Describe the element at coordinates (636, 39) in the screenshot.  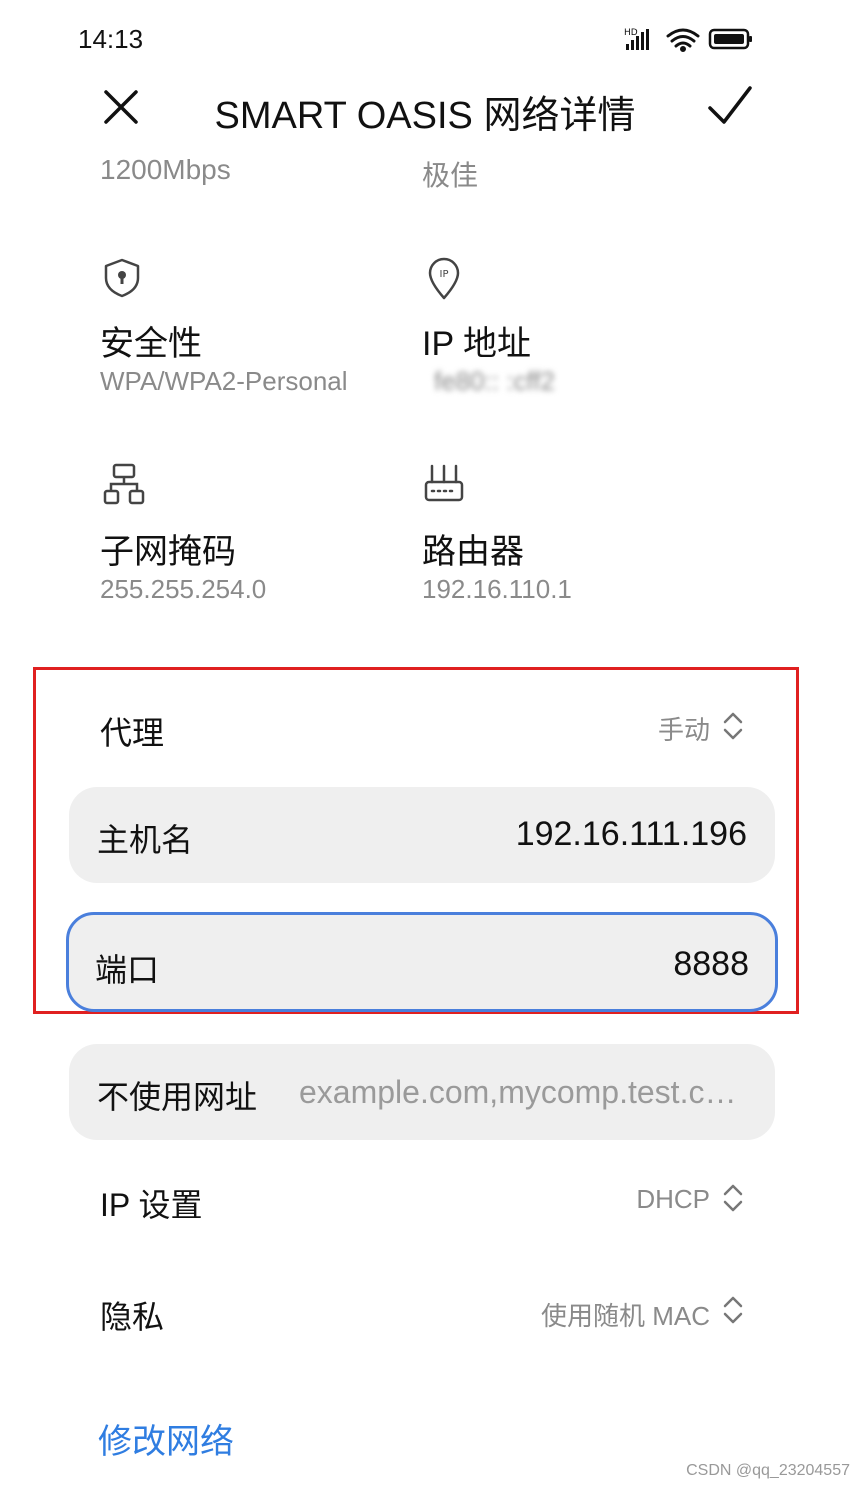
I see `signal-icon: HD` at that location.